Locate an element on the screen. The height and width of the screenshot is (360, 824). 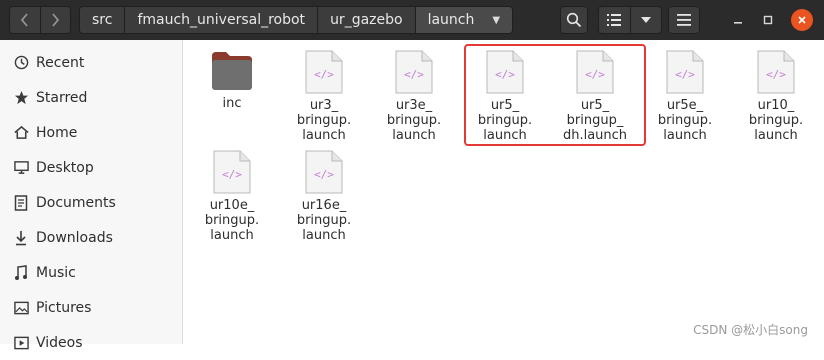
maximize-button is located at coordinates (768, 20).